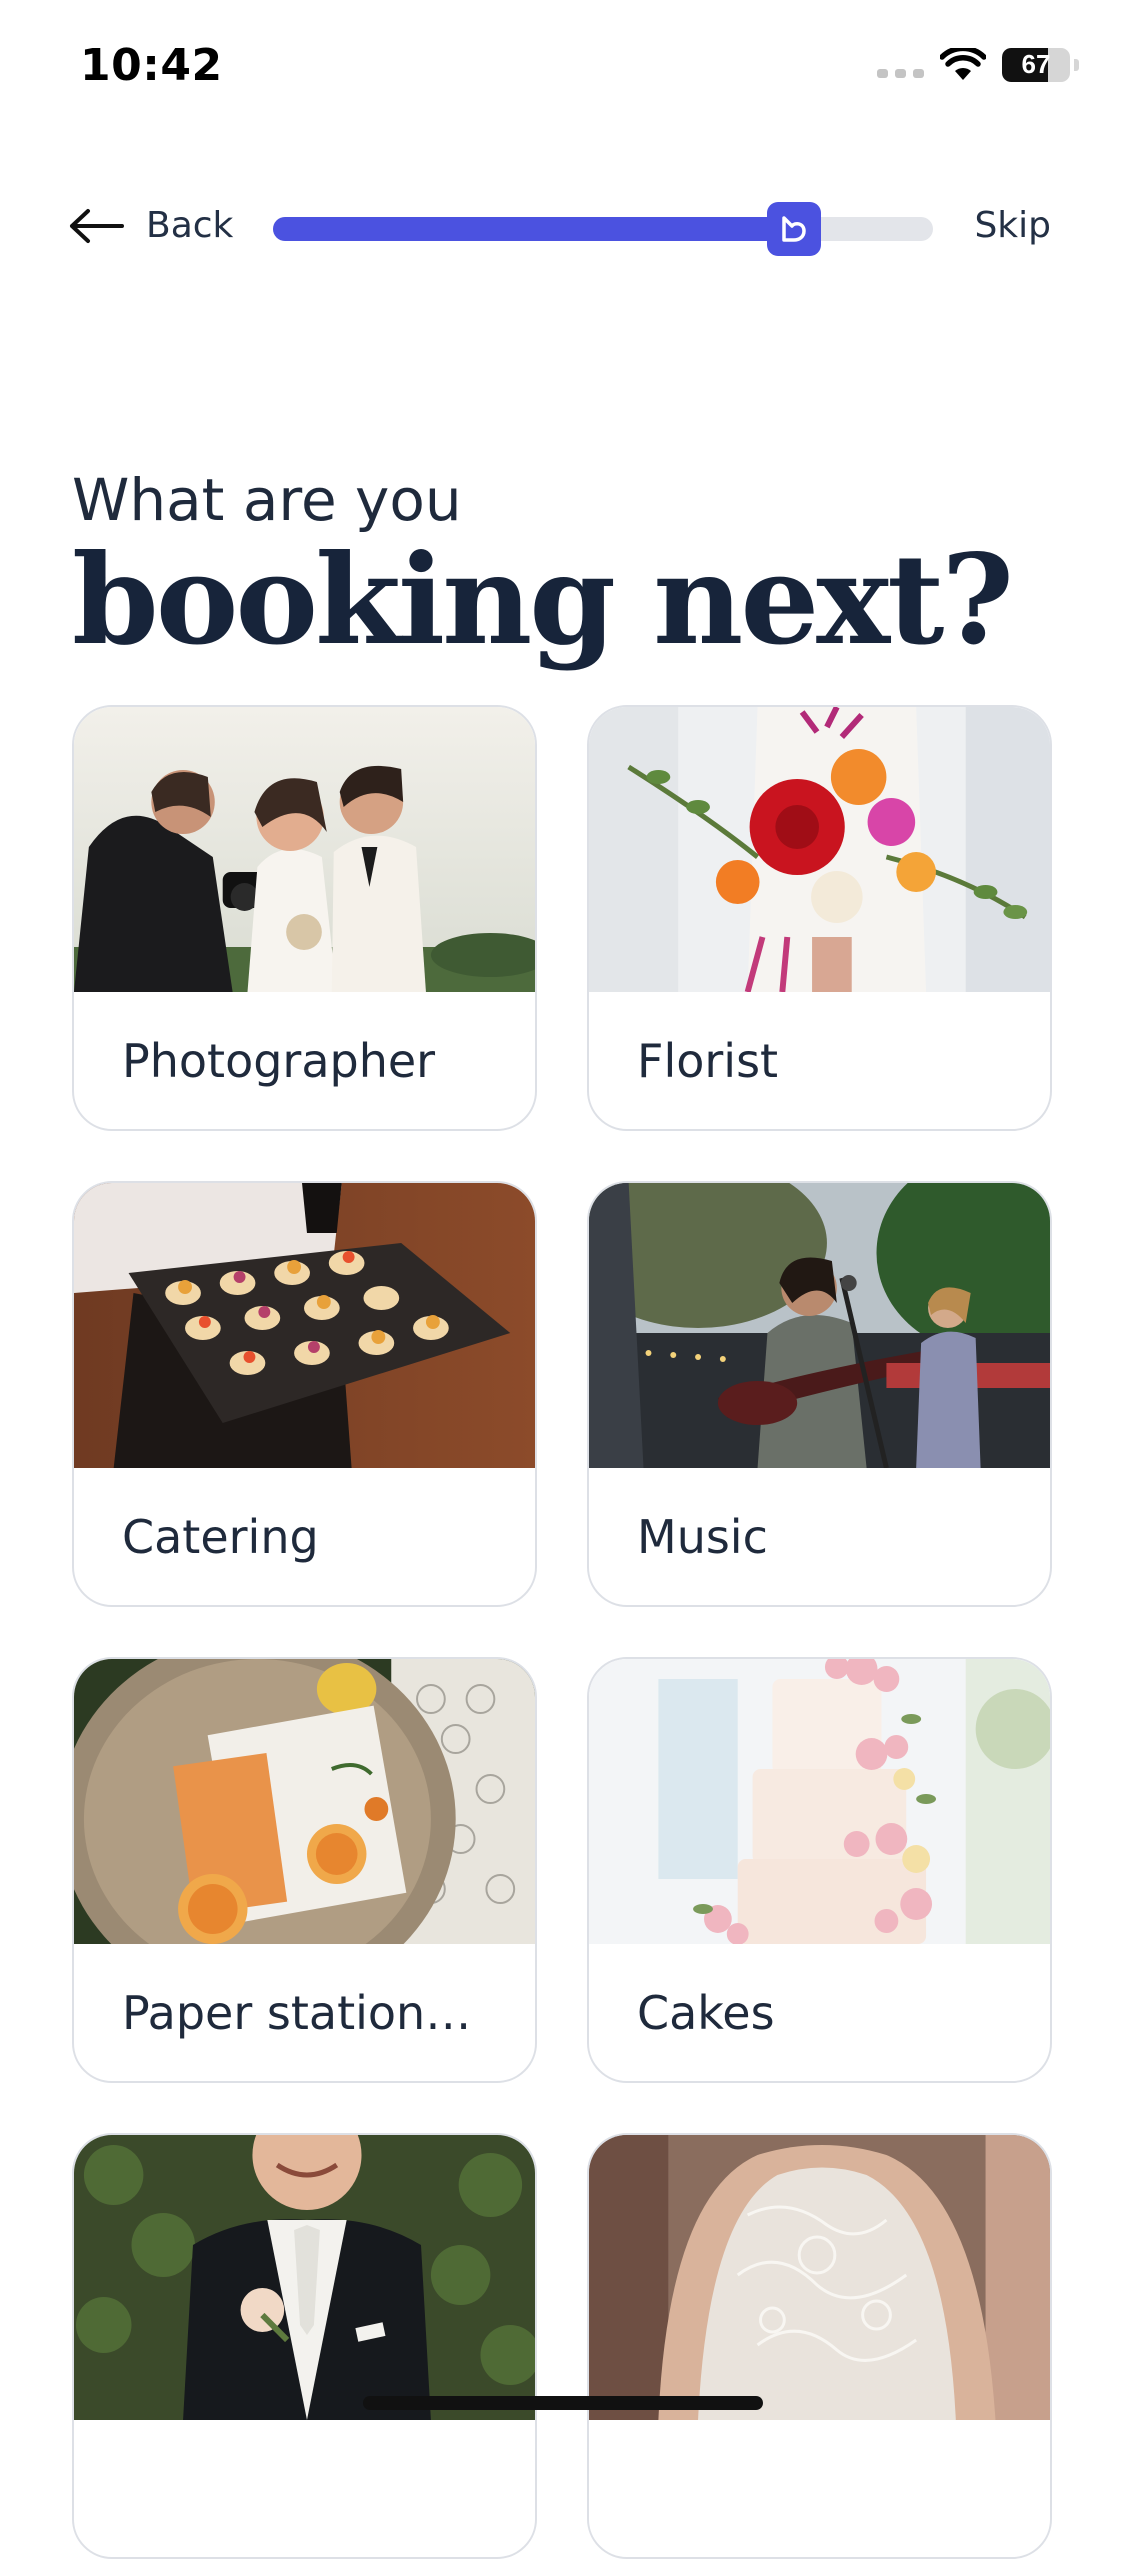  What do you see at coordinates (304, 849) in the screenshot?
I see `photographer-image` at bounding box center [304, 849].